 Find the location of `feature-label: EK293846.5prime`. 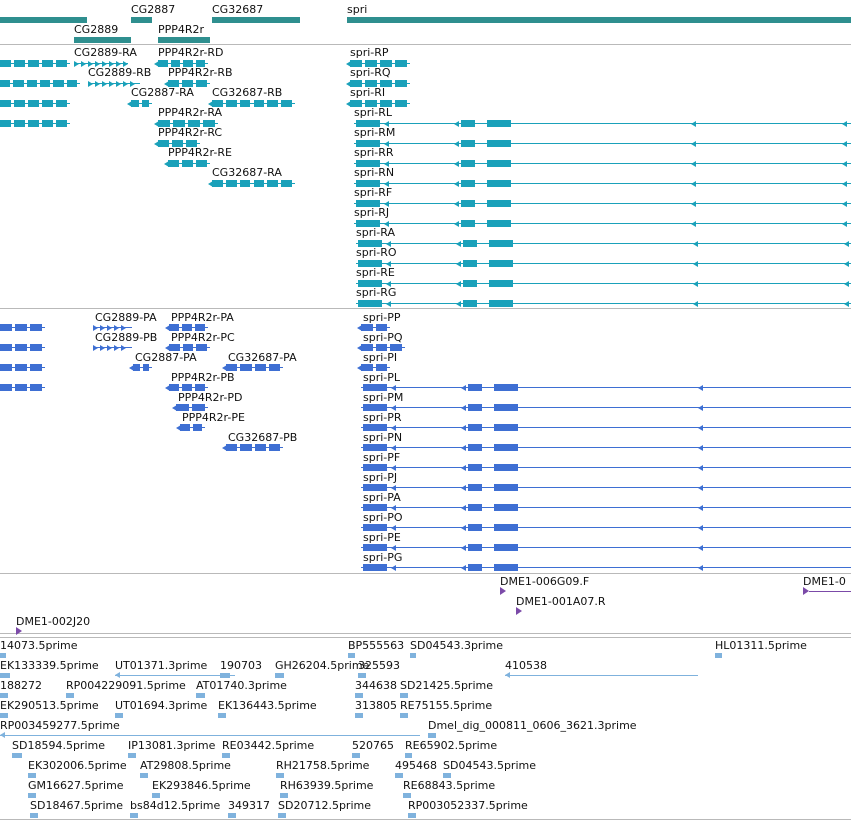

feature-label: EK293846.5prime is located at coordinates (201, 785).